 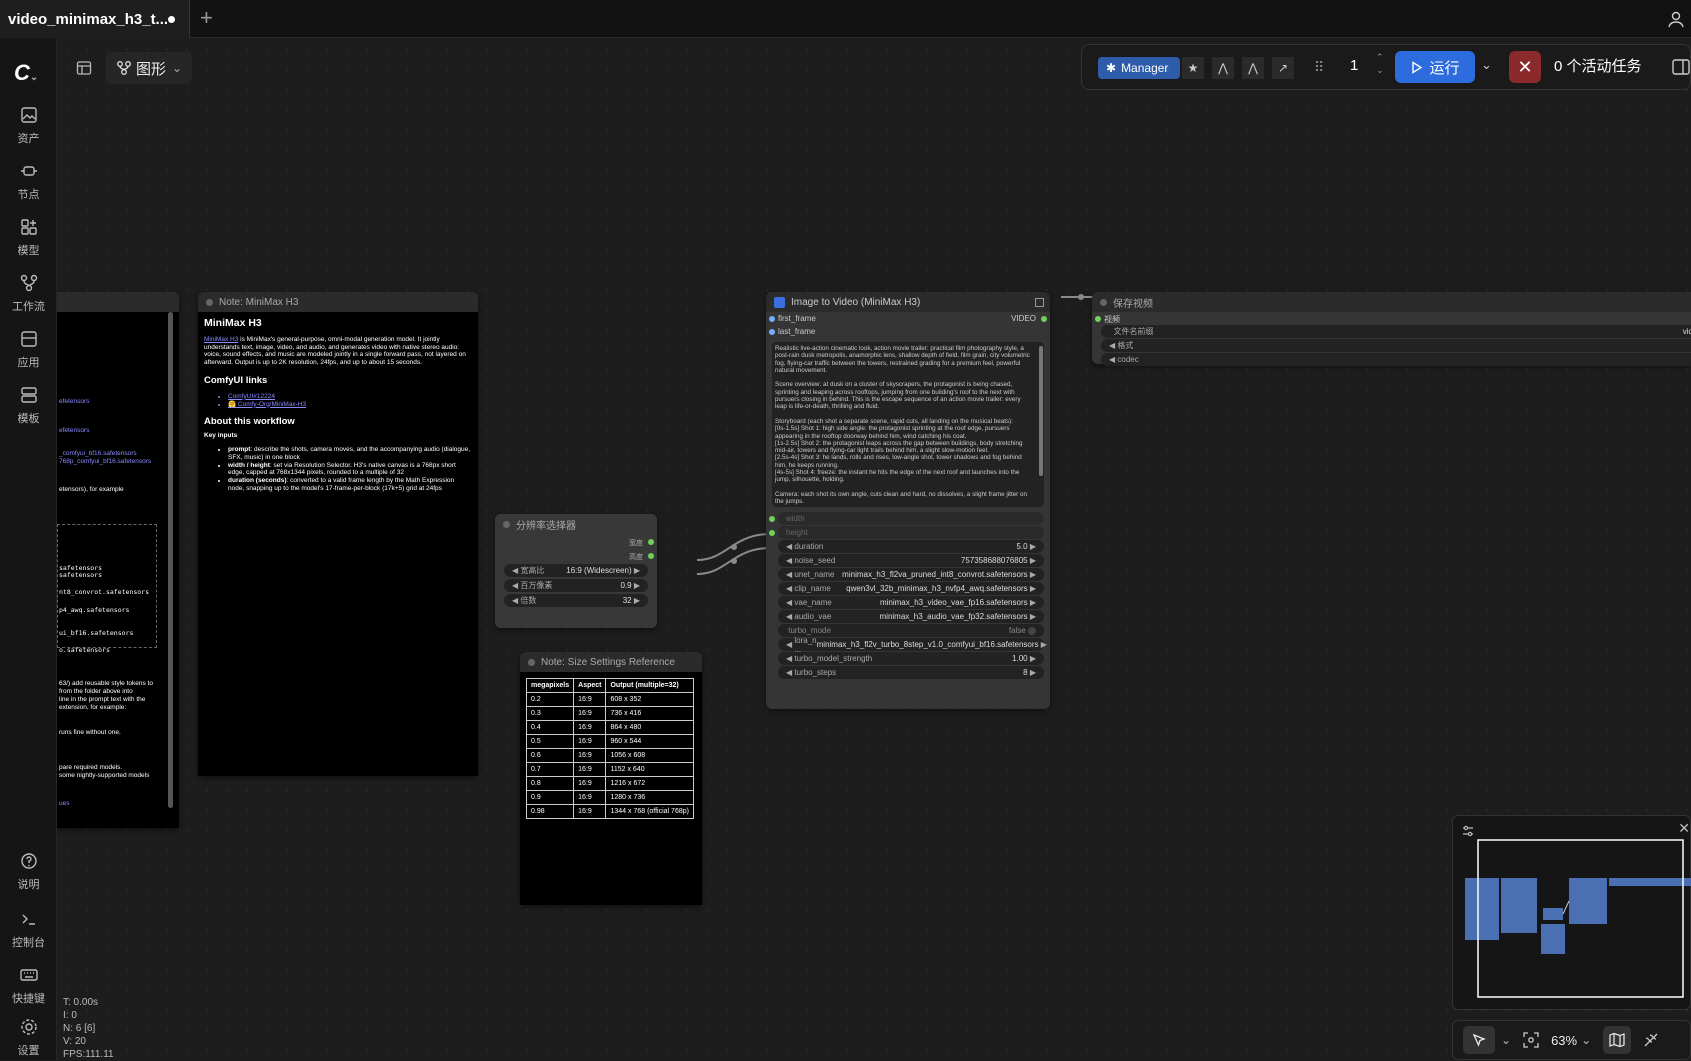 What do you see at coordinates (911, 532) in the screenshot?
I see `height-input: height` at bounding box center [911, 532].